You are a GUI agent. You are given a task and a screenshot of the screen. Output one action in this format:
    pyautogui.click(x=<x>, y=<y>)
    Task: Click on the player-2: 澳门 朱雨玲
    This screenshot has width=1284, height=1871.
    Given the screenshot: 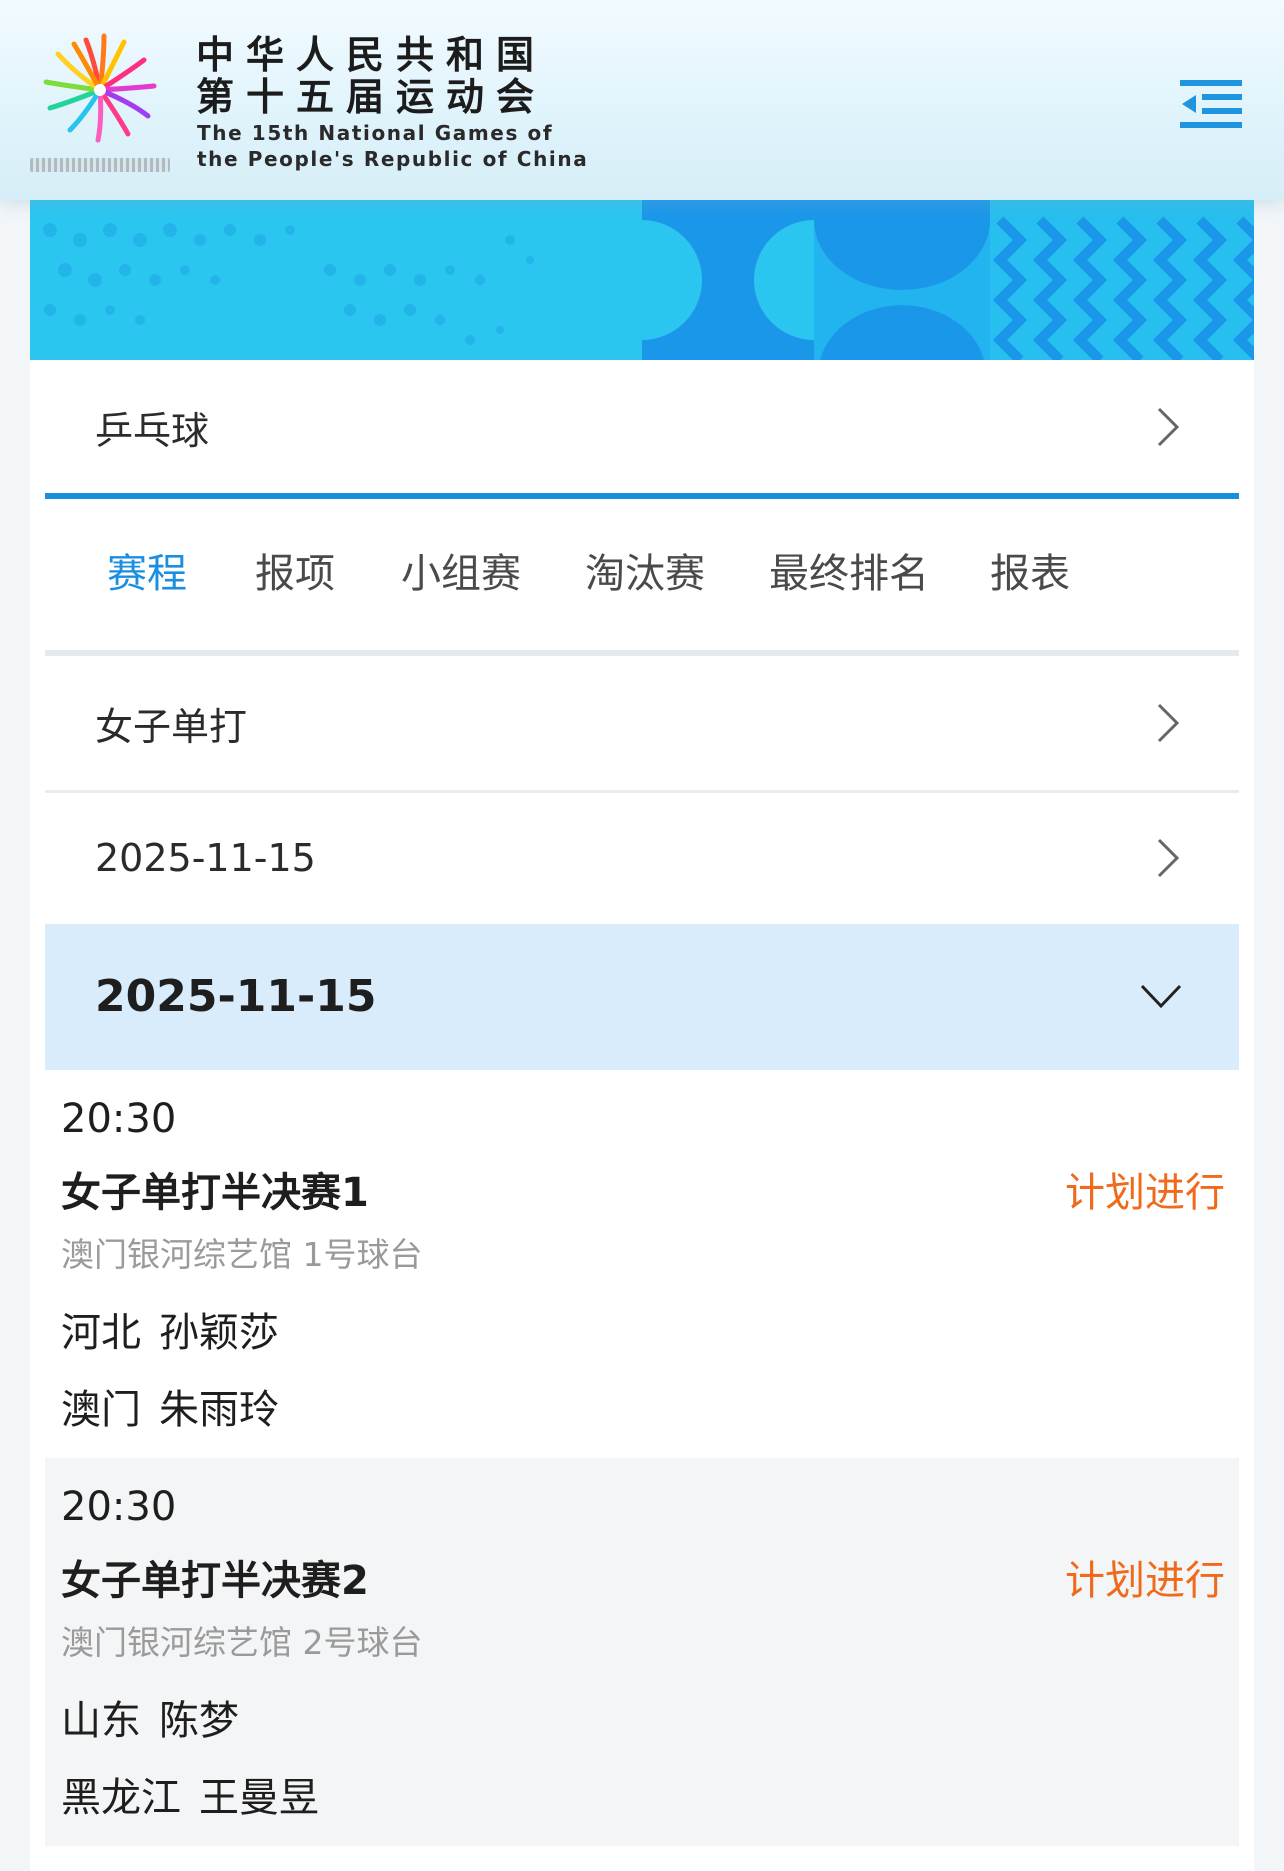 What is the action you would take?
    pyautogui.click(x=179, y=1406)
    